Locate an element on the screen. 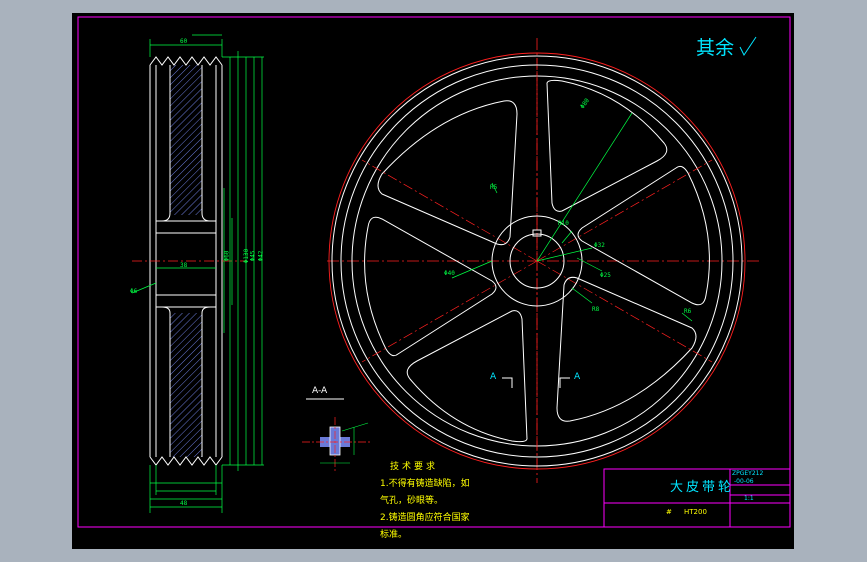  roughness-symbol is located at coordinates (748, 46).